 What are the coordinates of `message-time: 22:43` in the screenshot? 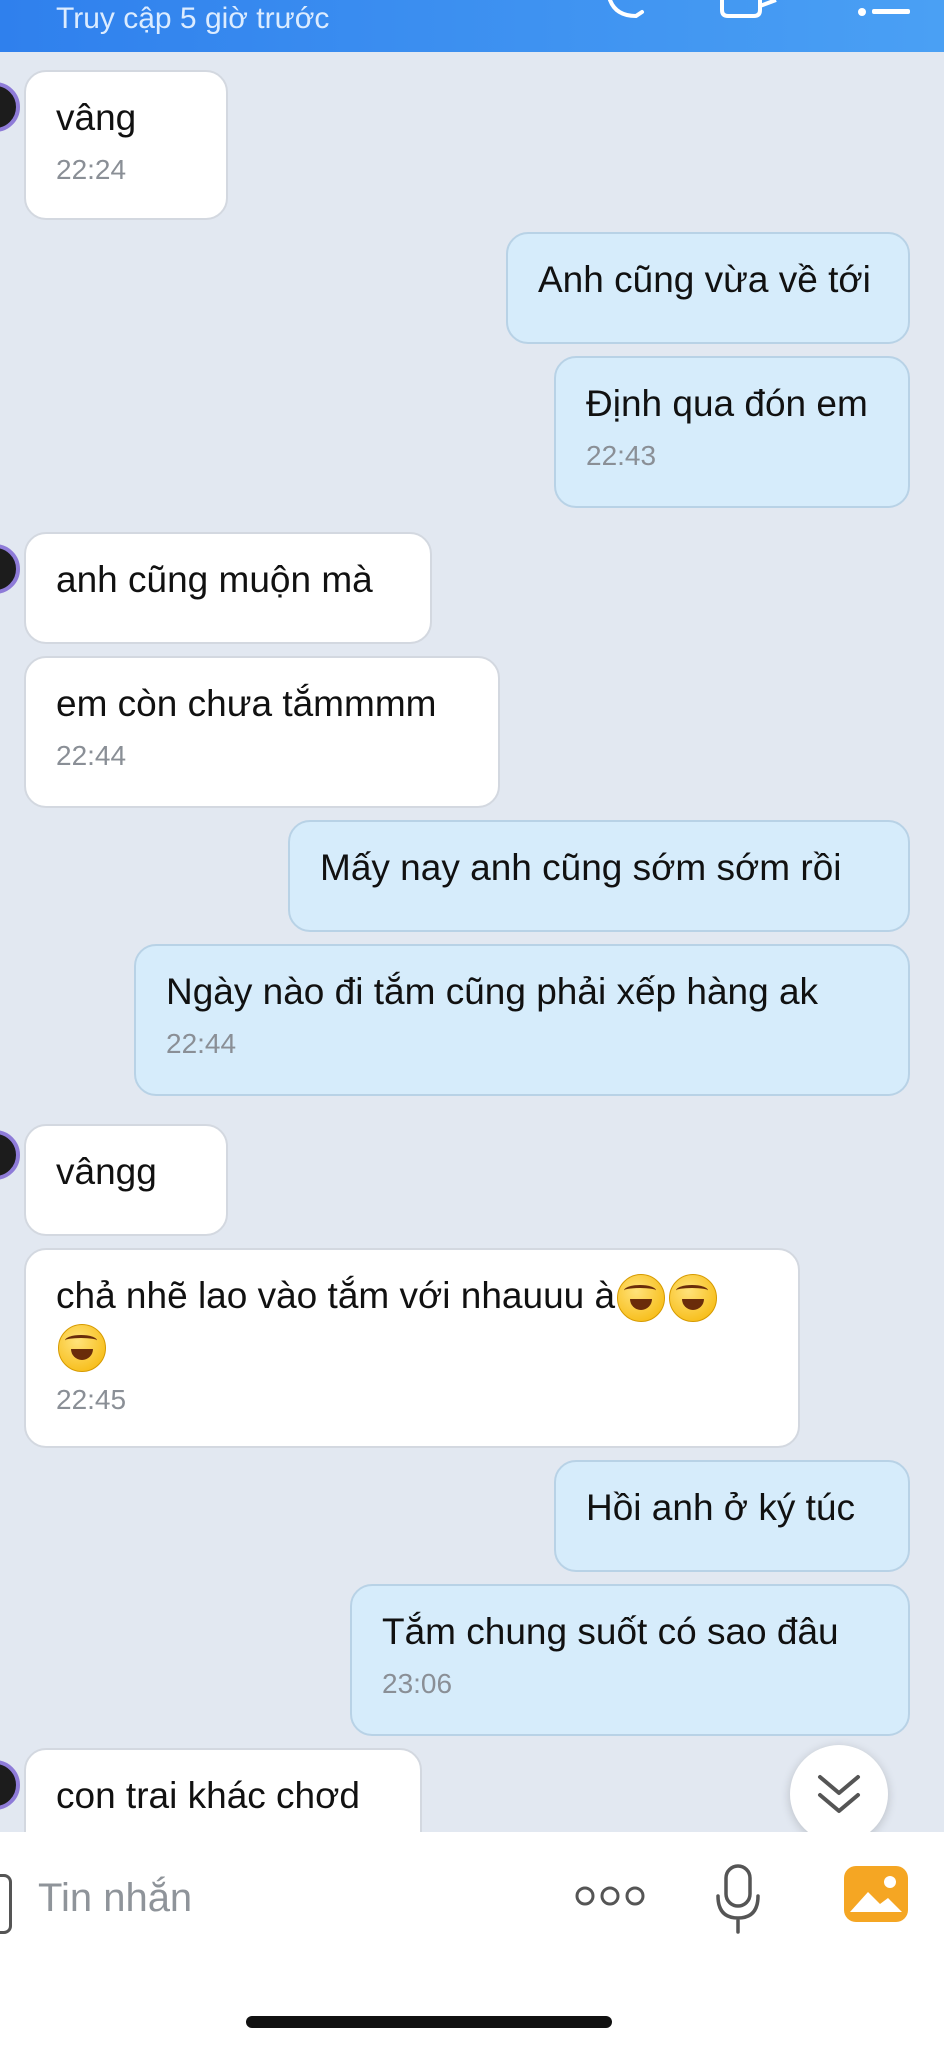 It's located at (621, 455).